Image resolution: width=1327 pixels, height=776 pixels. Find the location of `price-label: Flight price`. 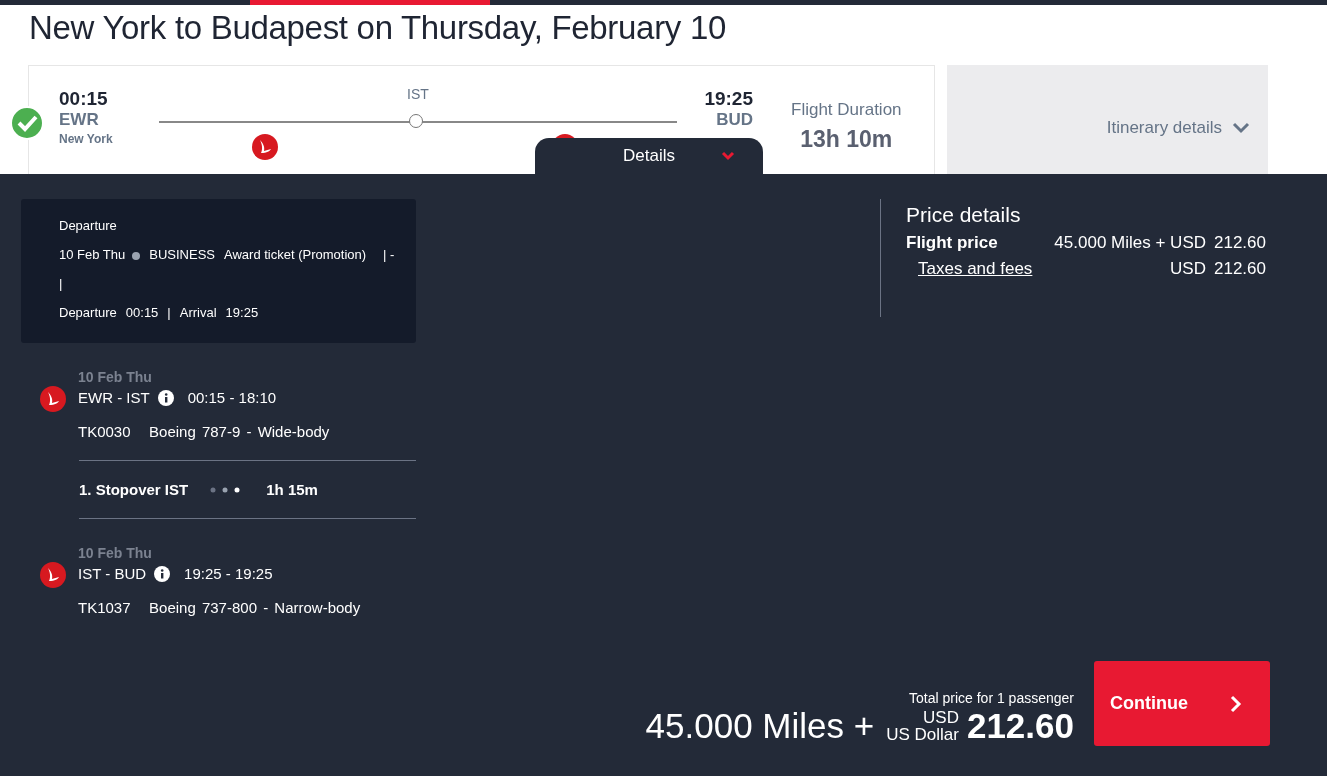

price-label: Flight price is located at coordinates (952, 243).